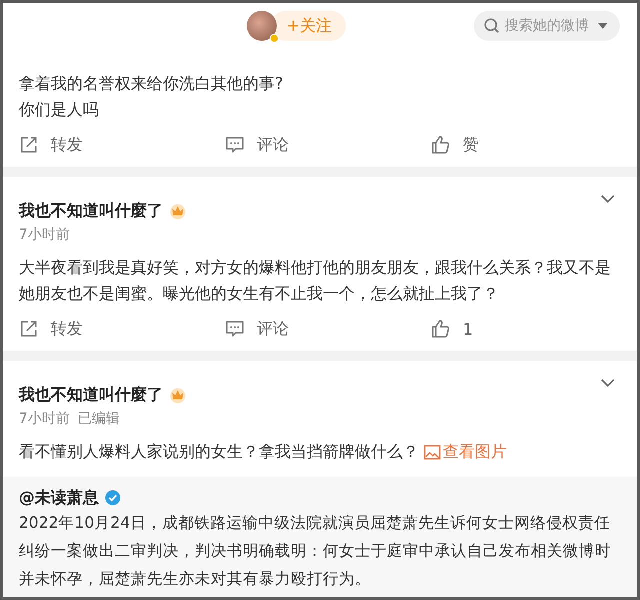  What do you see at coordinates (603, 26) in the screenshot?
I see `caret-icon` at bounding box center [603, 26].